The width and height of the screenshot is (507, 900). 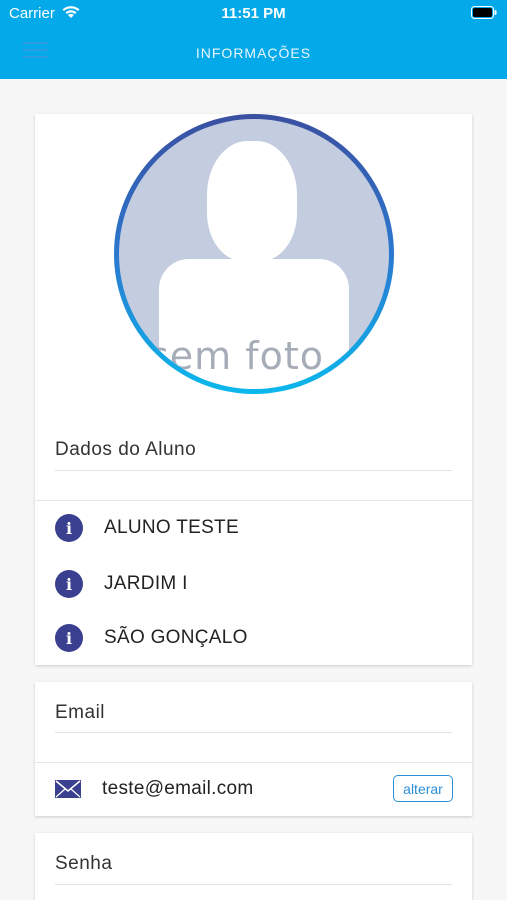 I want to click on email-row: teste@email.com, so click(x=154, y=789).